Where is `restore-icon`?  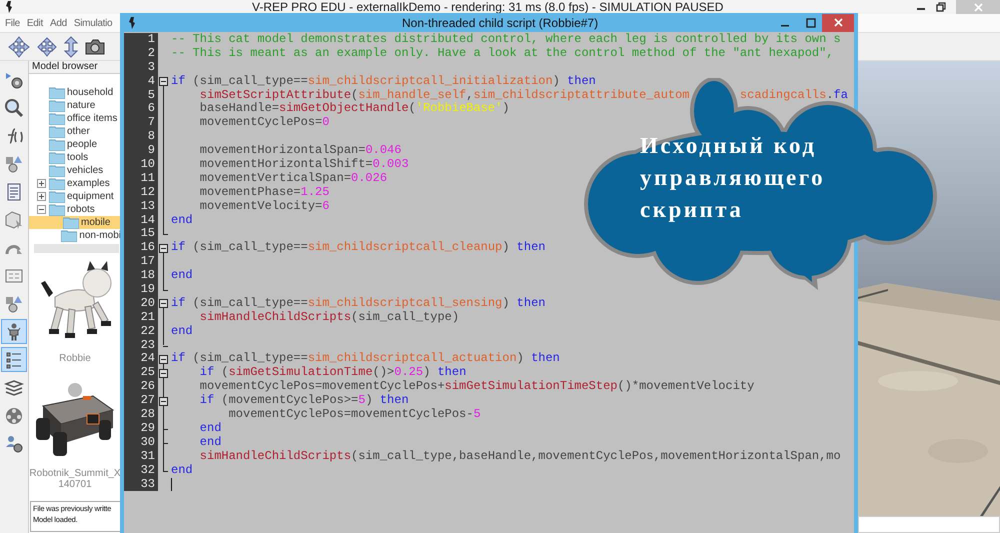
restore-icon is located at coordinates (941, 7).